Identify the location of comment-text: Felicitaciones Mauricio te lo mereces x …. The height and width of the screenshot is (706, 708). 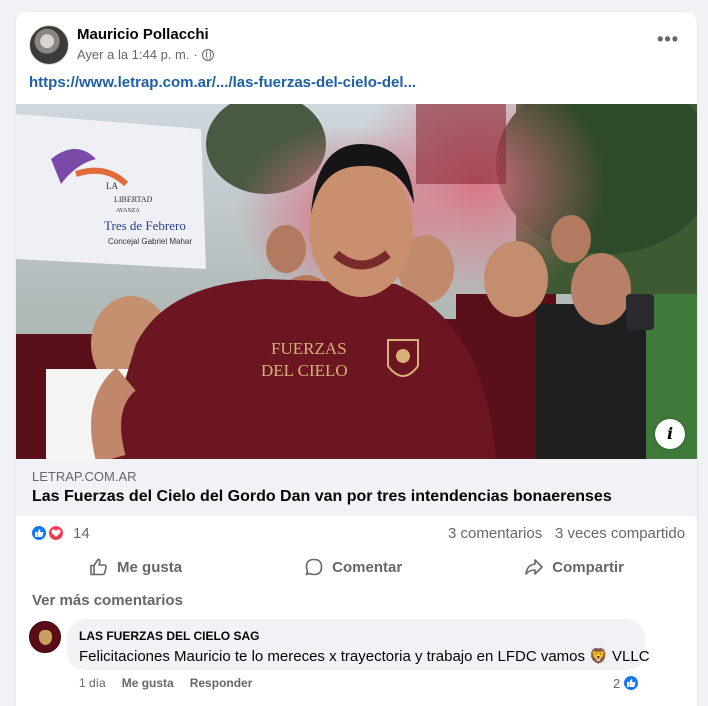
(364, 656).